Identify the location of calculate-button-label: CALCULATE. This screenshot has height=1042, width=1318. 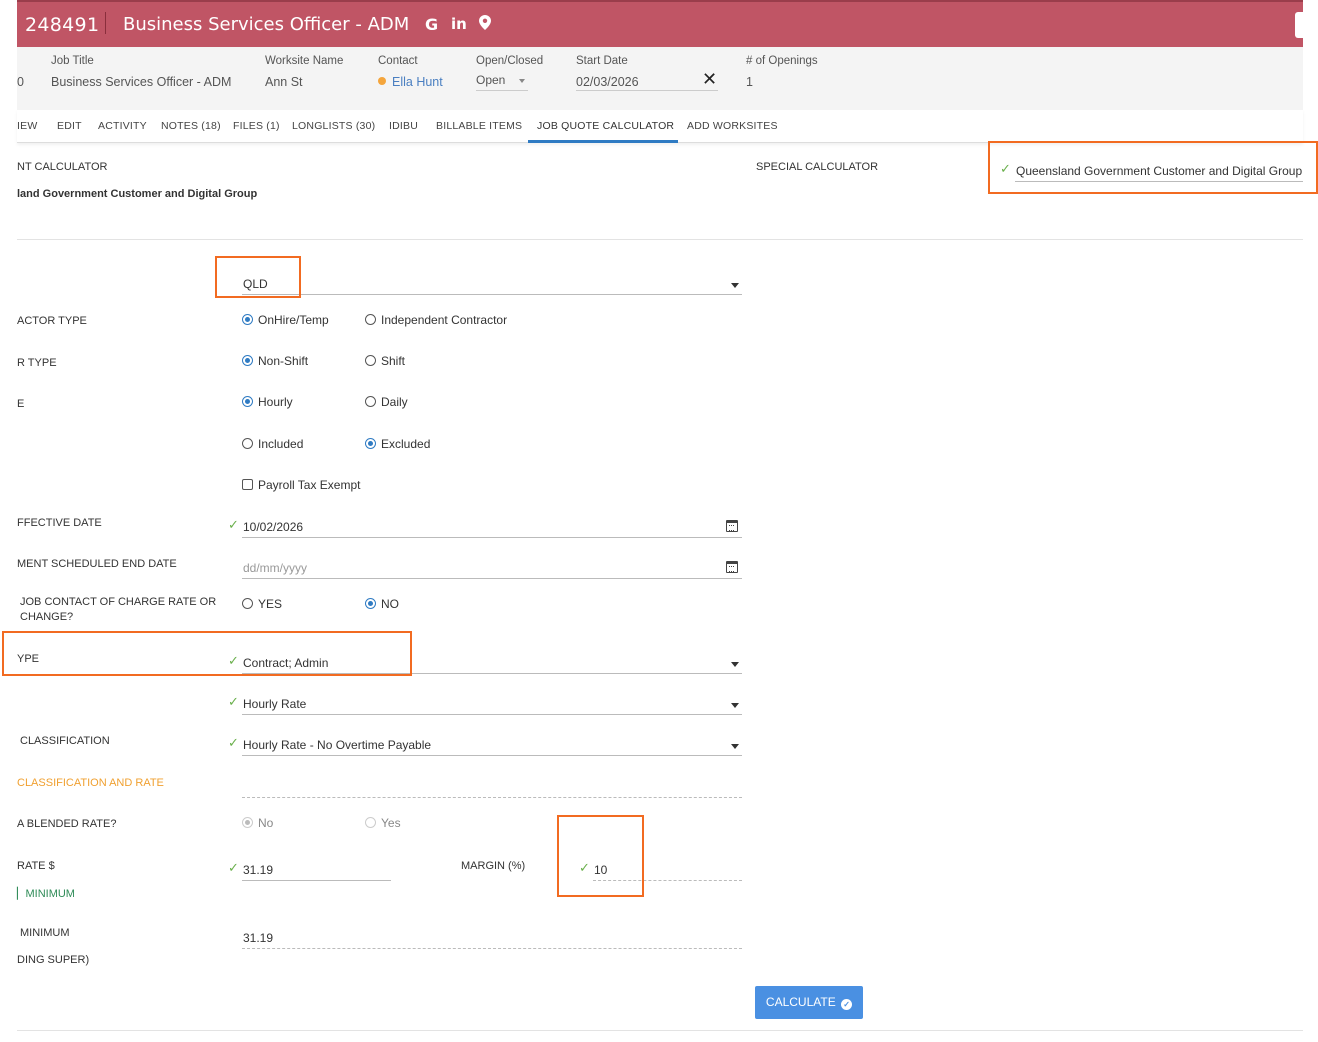
(800, 1002).